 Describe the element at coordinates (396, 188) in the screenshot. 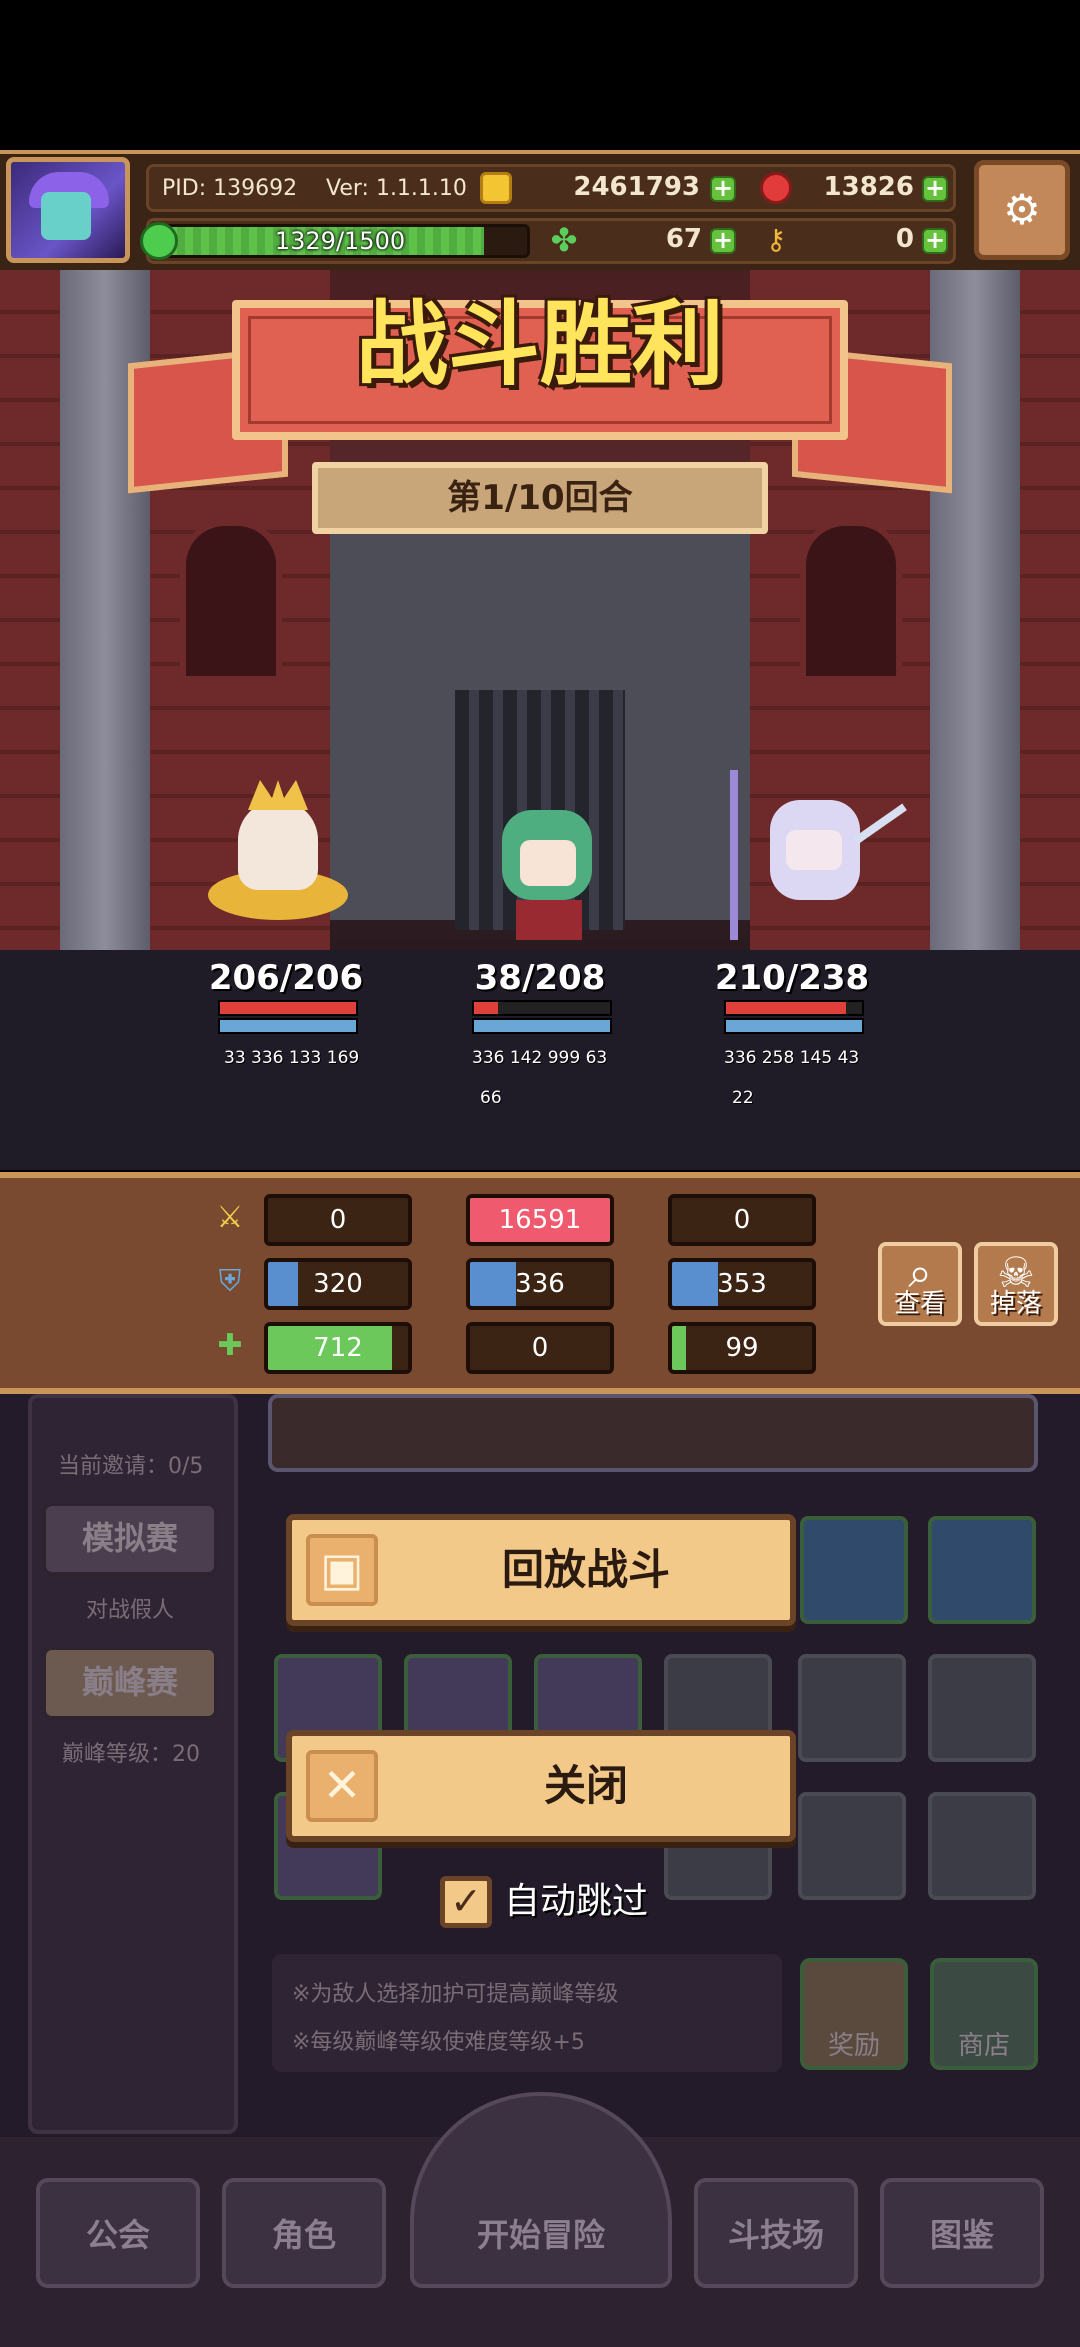

I see `version-label: Ver: 1.1.1.10` at that location.